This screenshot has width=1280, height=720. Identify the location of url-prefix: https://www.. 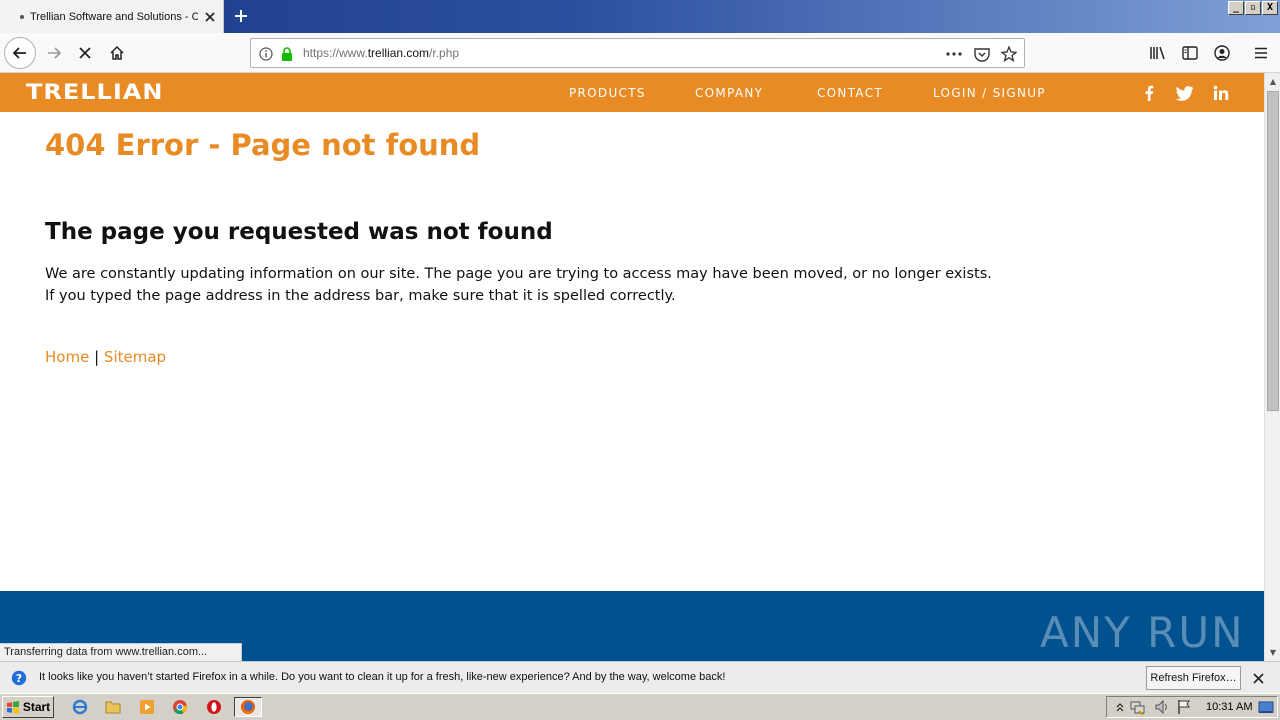
(335, 53).